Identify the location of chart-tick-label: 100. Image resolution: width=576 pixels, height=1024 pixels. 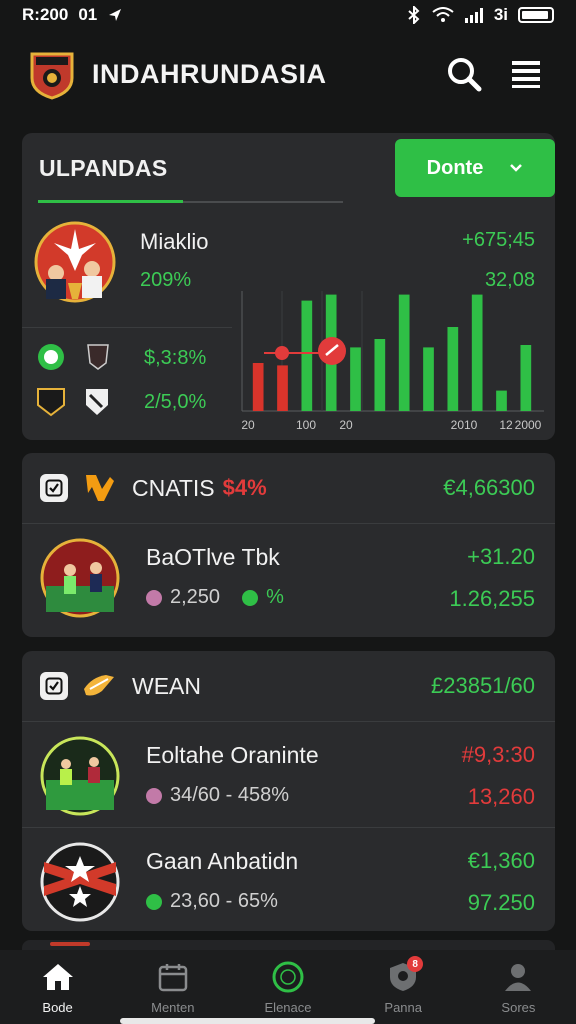
(306, 425).